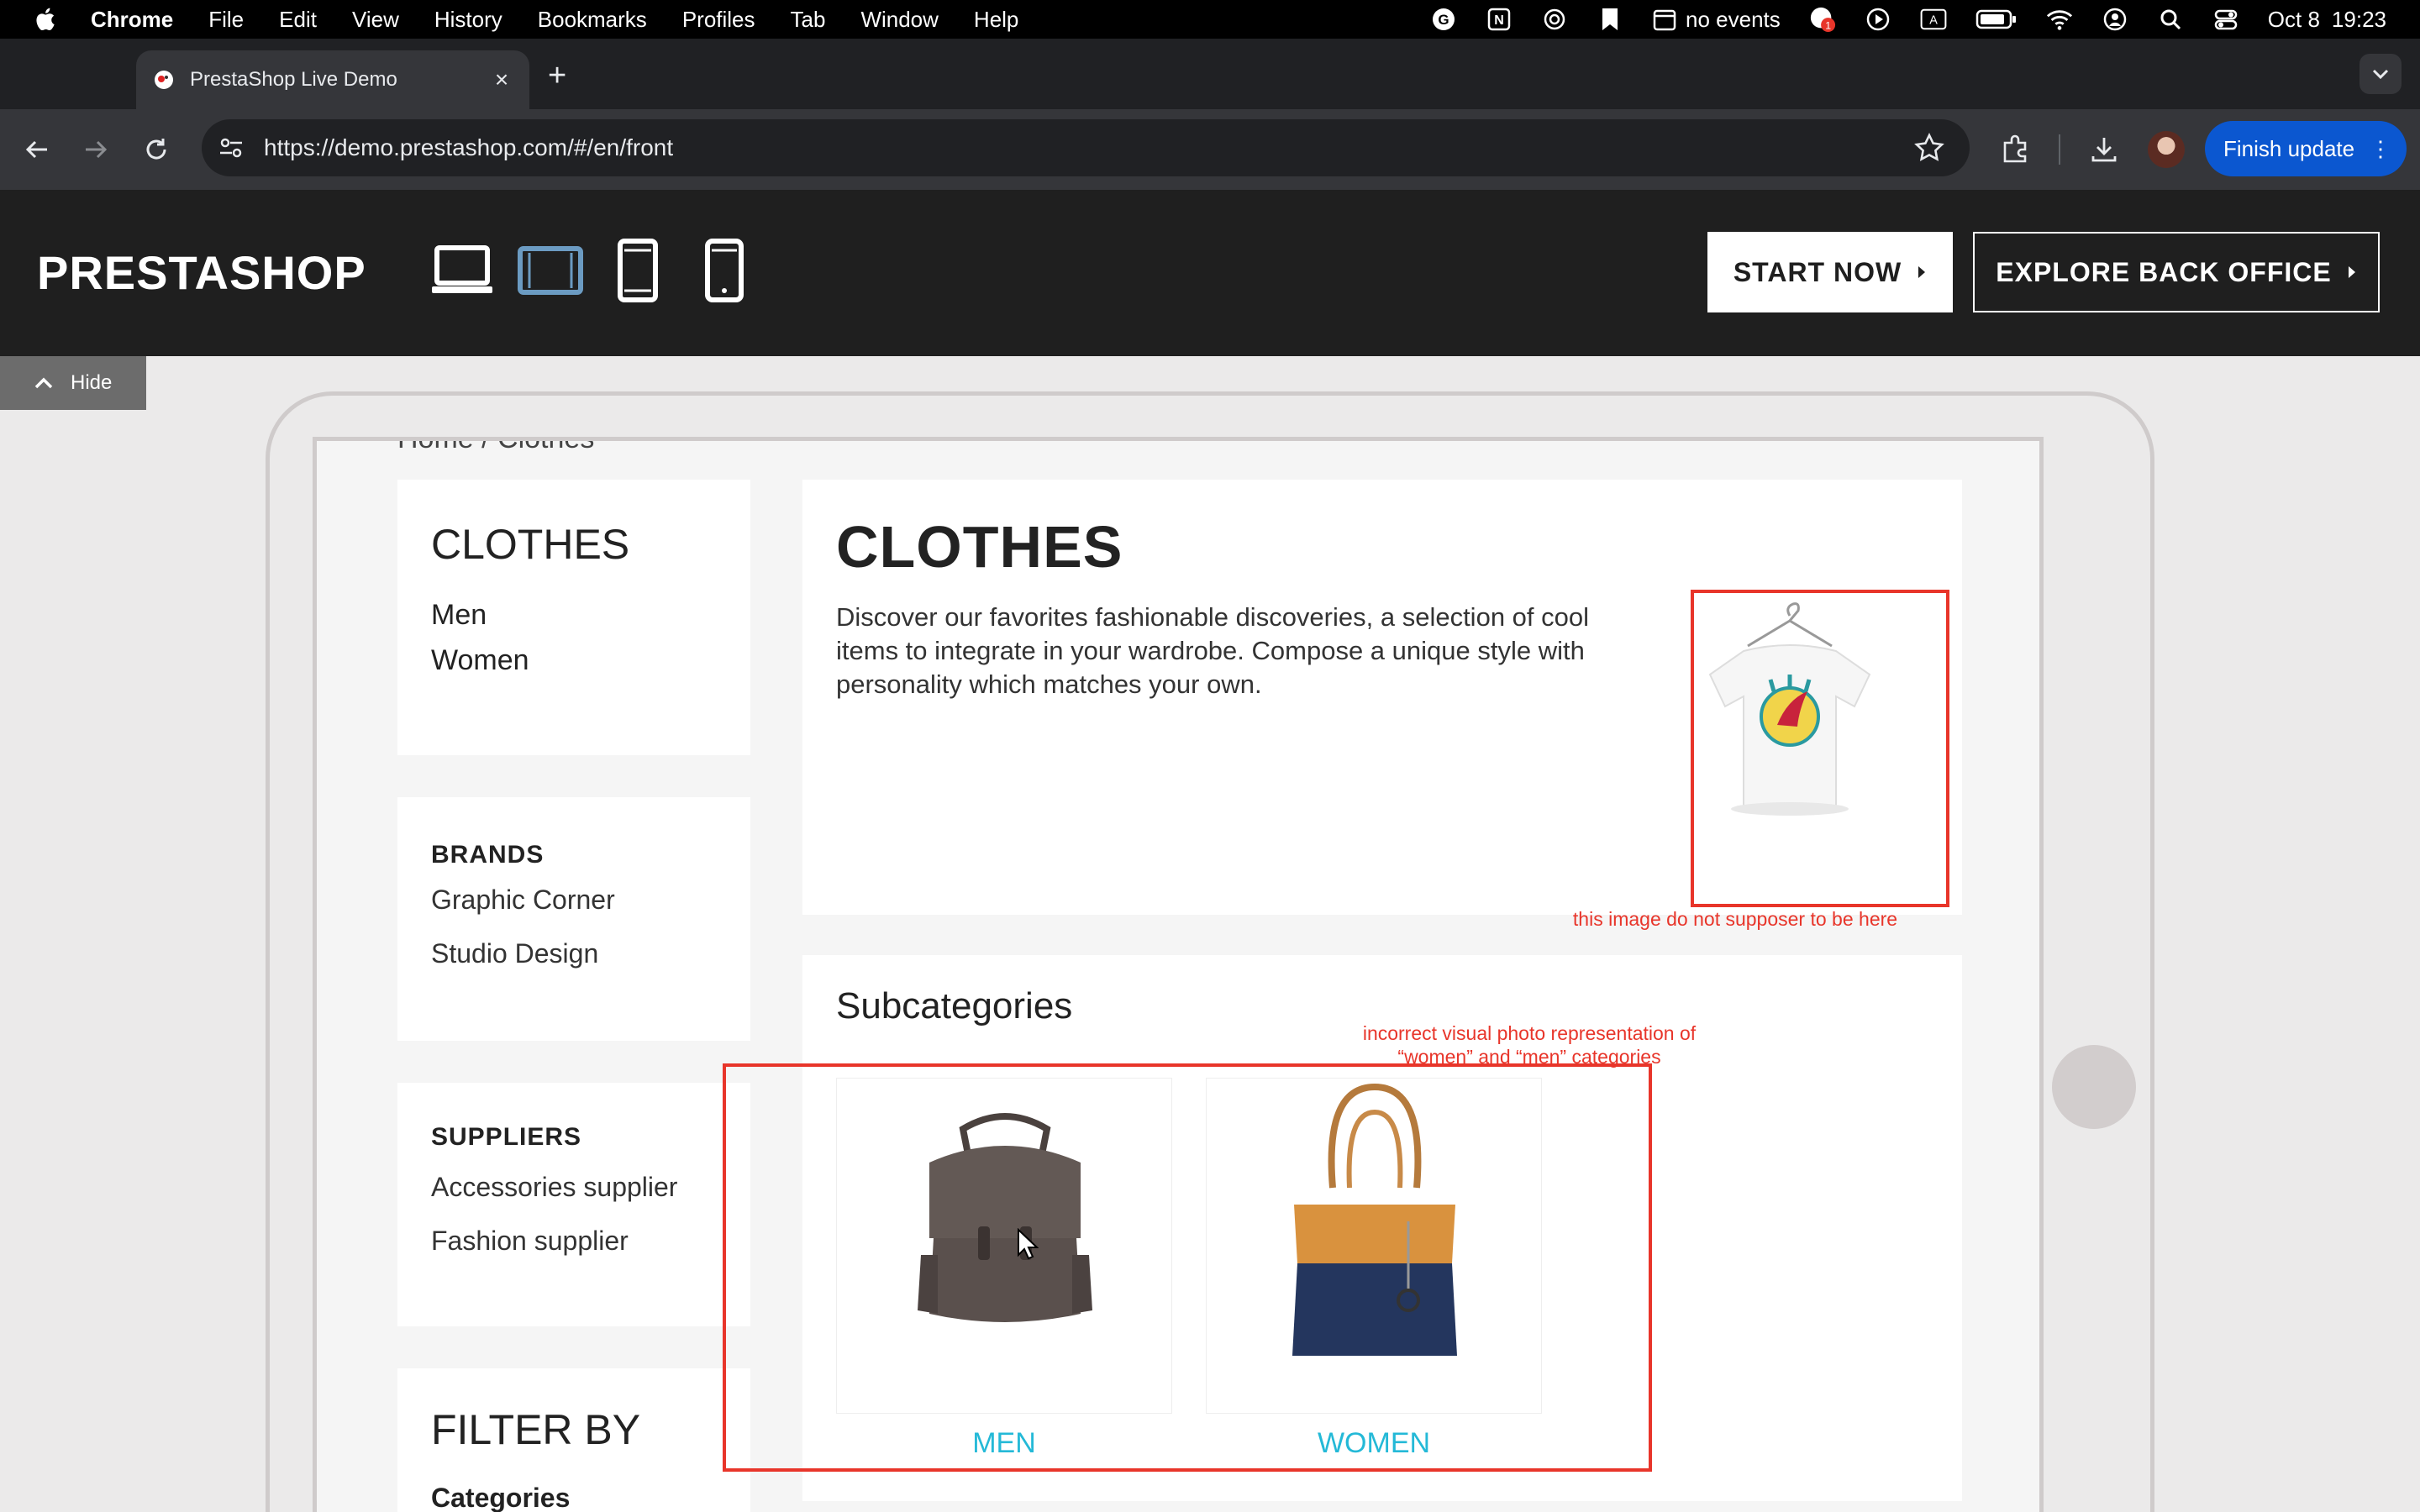 The width and height of the screenshot is (2420, 1512). I want to click on more-vertical-icon: ⋮, so click(2381, 148).